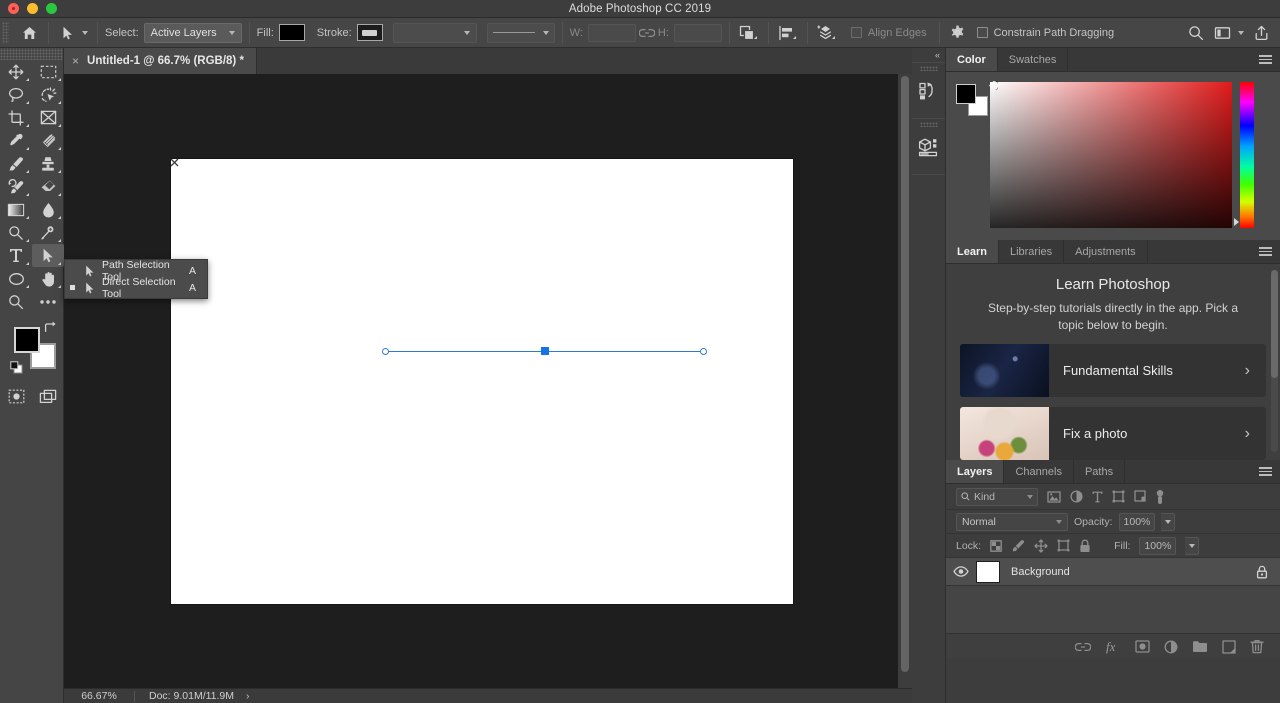  What do you see at coordinates (1158, 545) in the screenshot?
I see `fill-value: 100%` at bounding box center [1158, 545].